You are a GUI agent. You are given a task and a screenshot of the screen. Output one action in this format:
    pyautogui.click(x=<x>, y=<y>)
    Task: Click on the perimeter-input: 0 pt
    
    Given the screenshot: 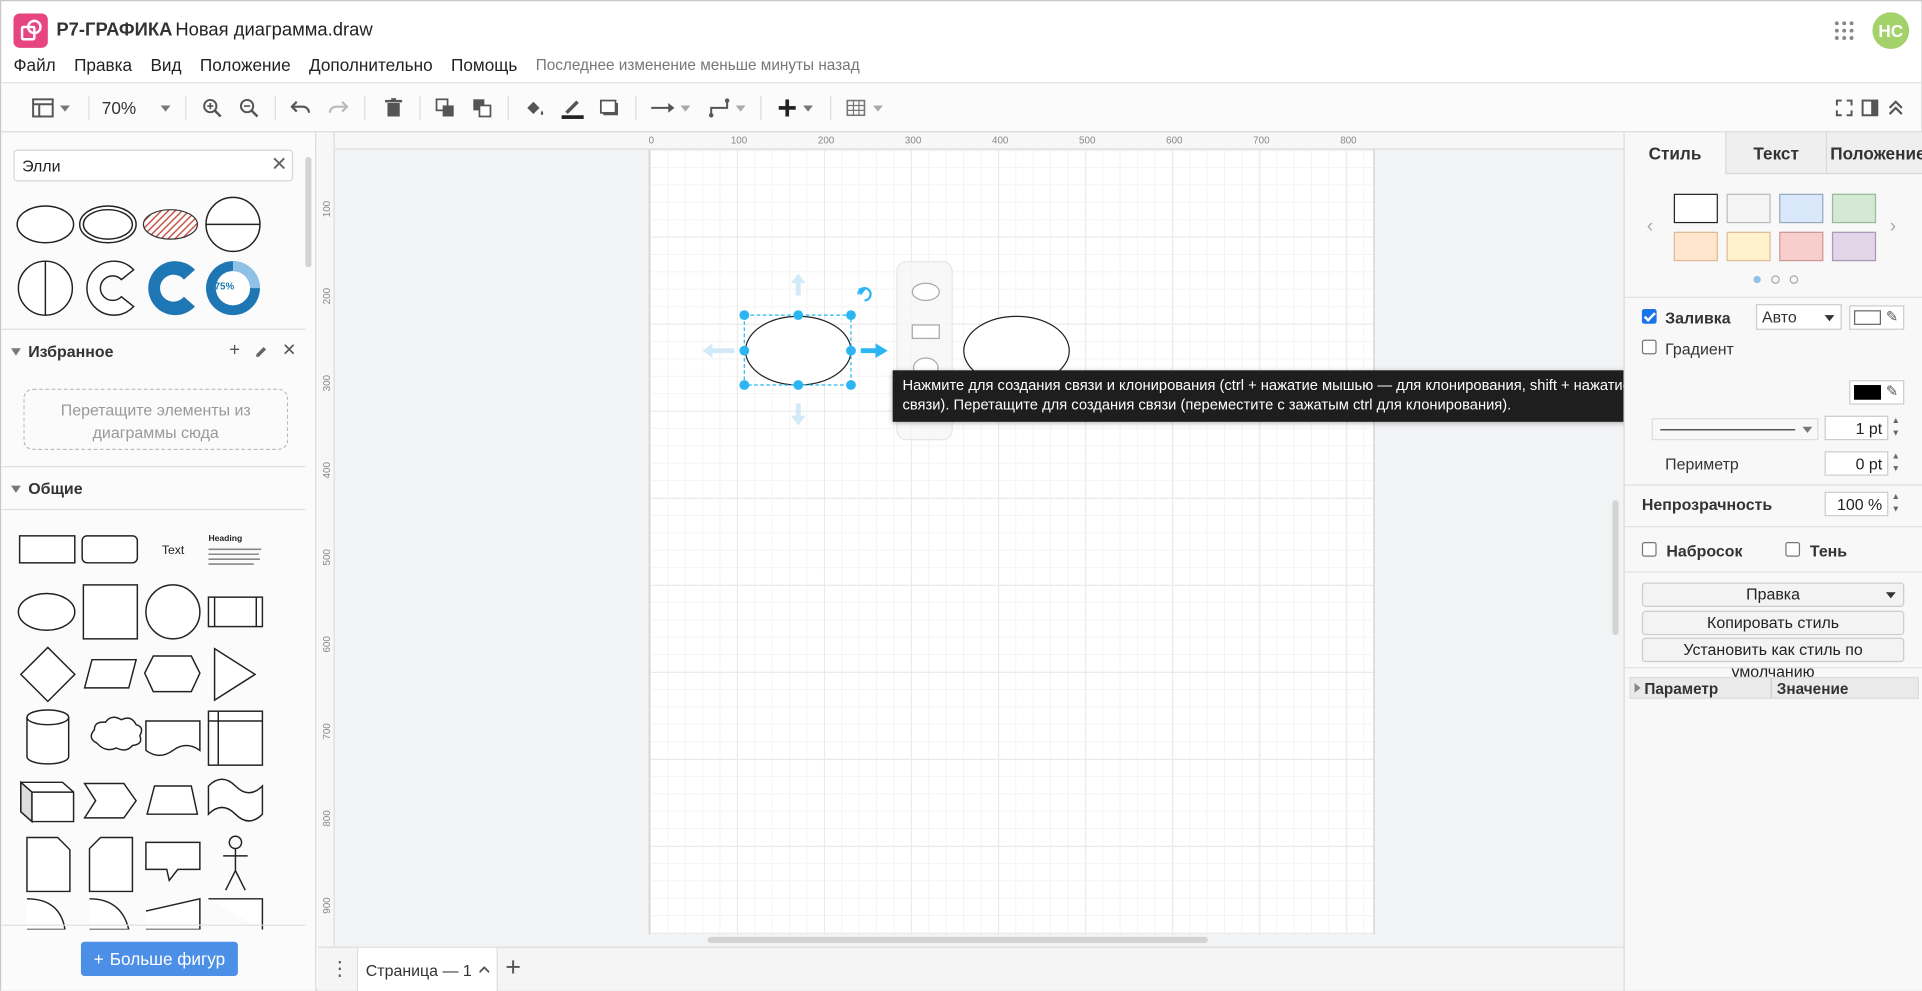 What is the action you would take?
    pyautogui.click(x=1856, y=463)
    